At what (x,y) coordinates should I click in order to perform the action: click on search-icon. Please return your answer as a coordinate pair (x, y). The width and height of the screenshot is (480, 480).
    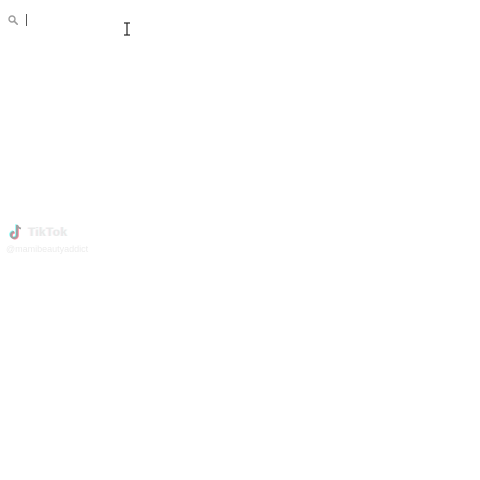
    Looking at the image, I should click on (13, 20).